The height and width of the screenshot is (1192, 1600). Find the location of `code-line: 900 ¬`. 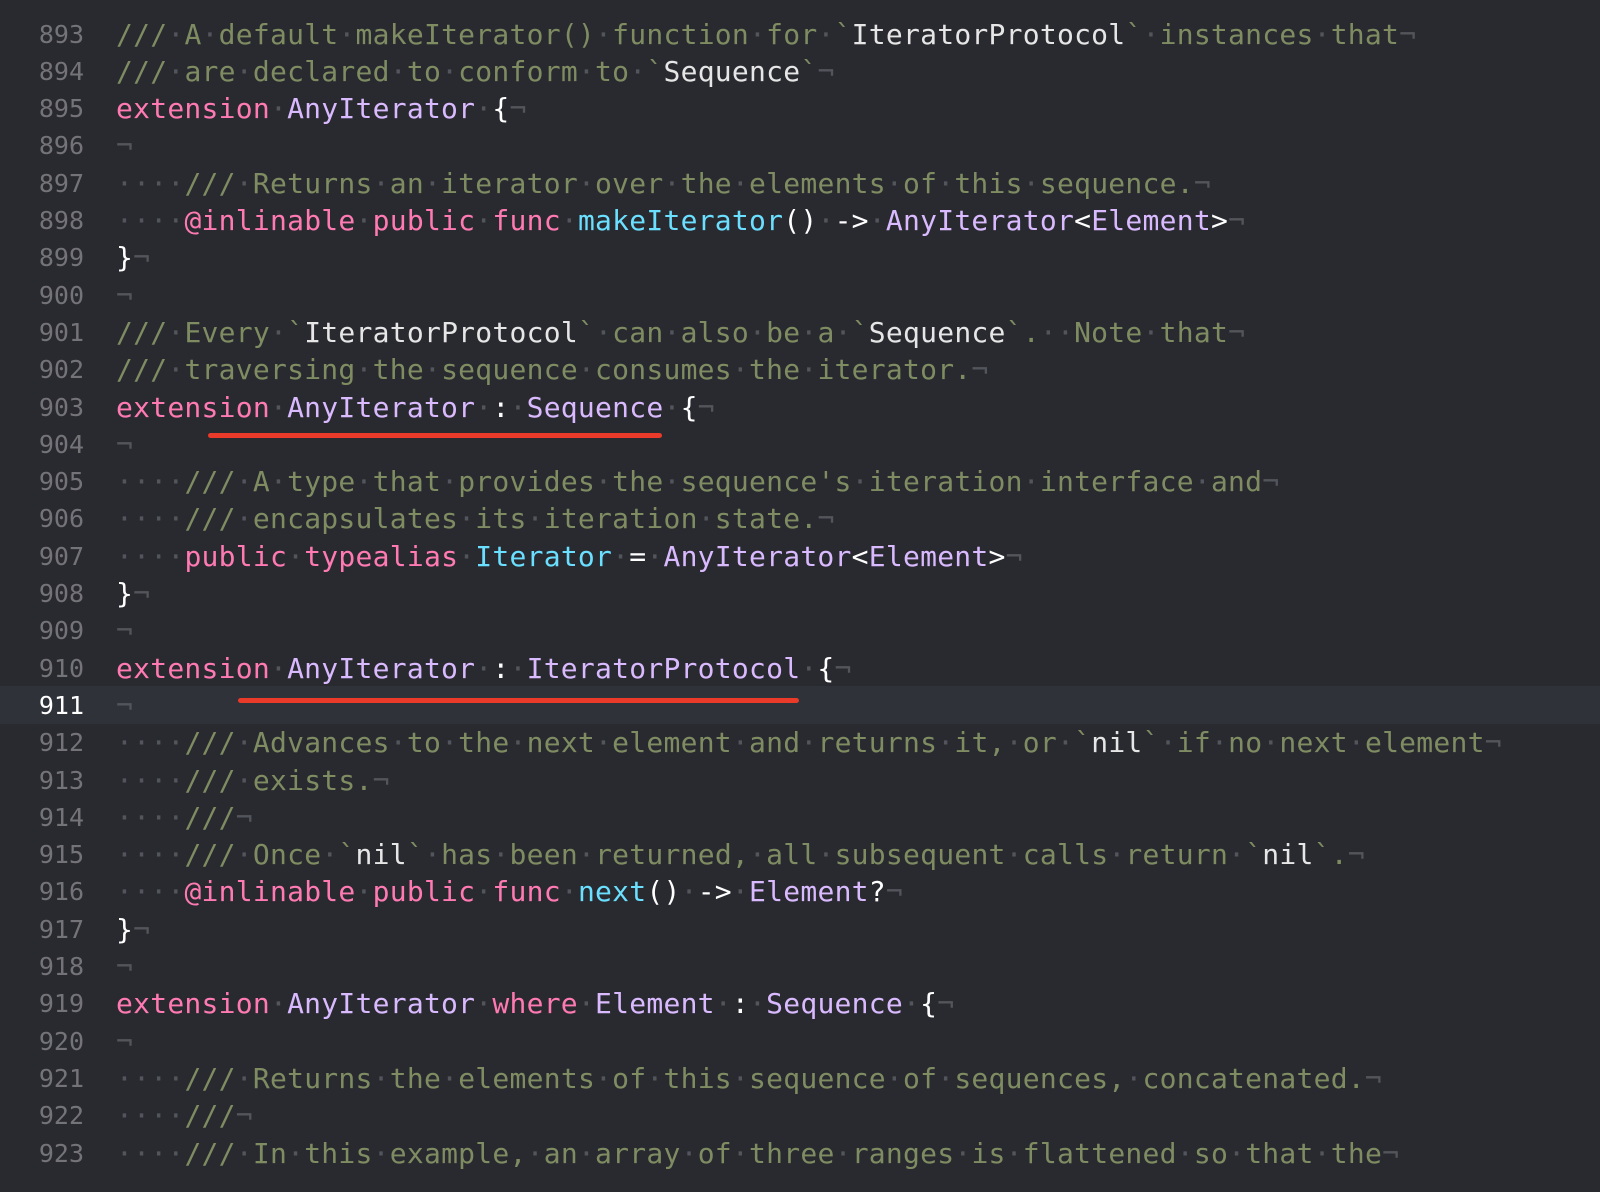

code-line: 900 ¬ is located at coordinates (800, 295).